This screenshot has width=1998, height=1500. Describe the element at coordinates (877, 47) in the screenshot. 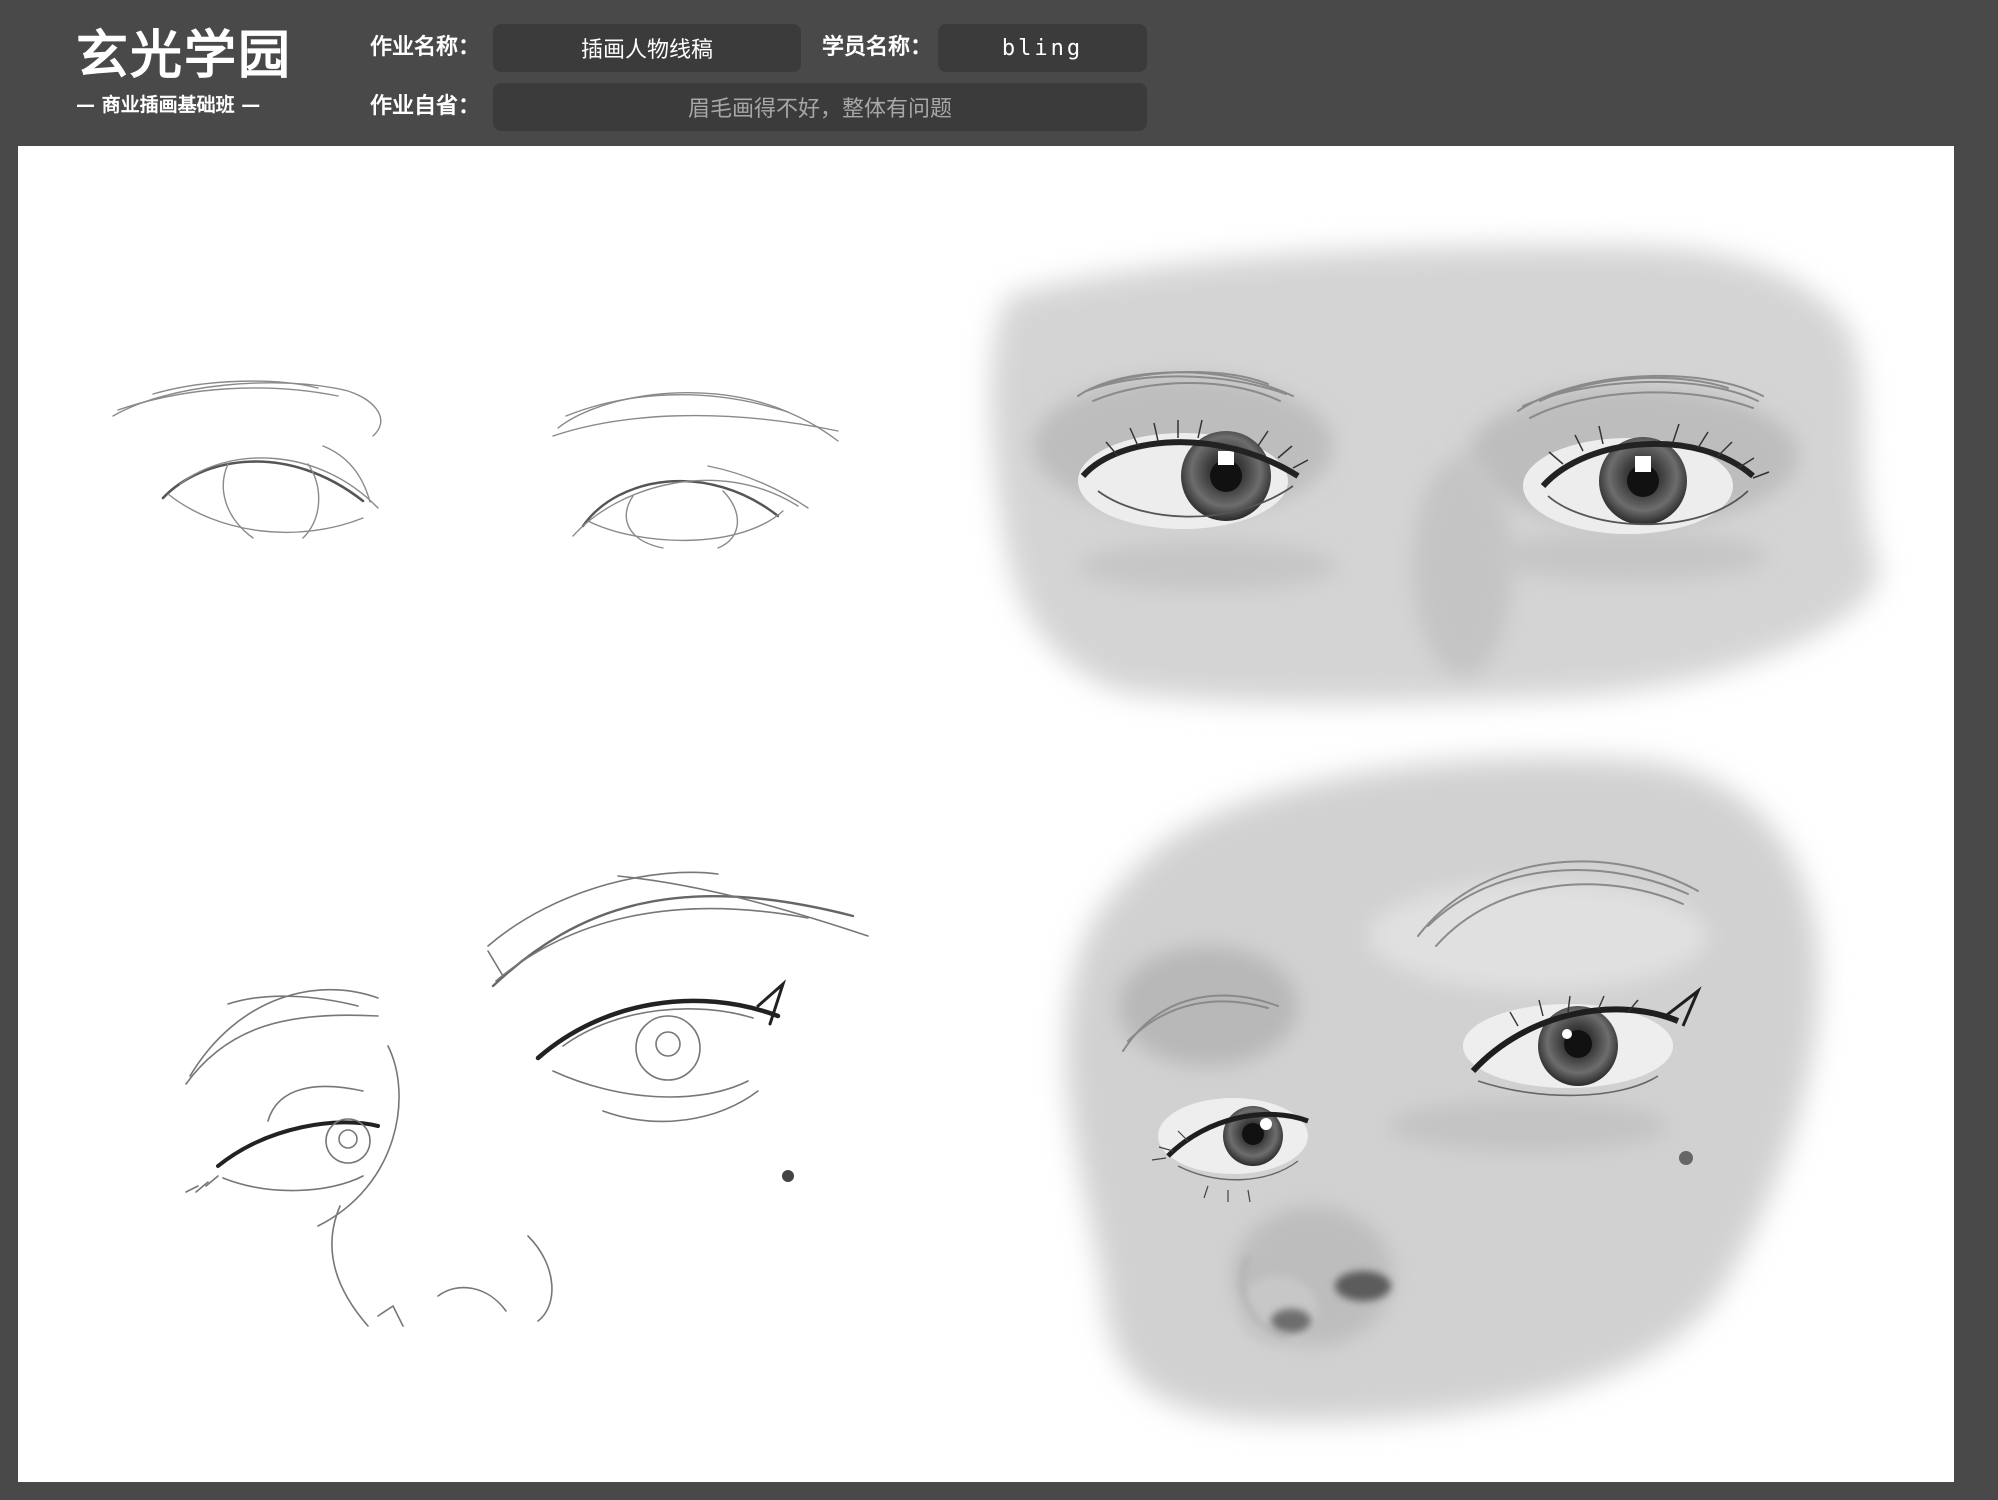

I see `student-name-label: 学员名称：` at that location.